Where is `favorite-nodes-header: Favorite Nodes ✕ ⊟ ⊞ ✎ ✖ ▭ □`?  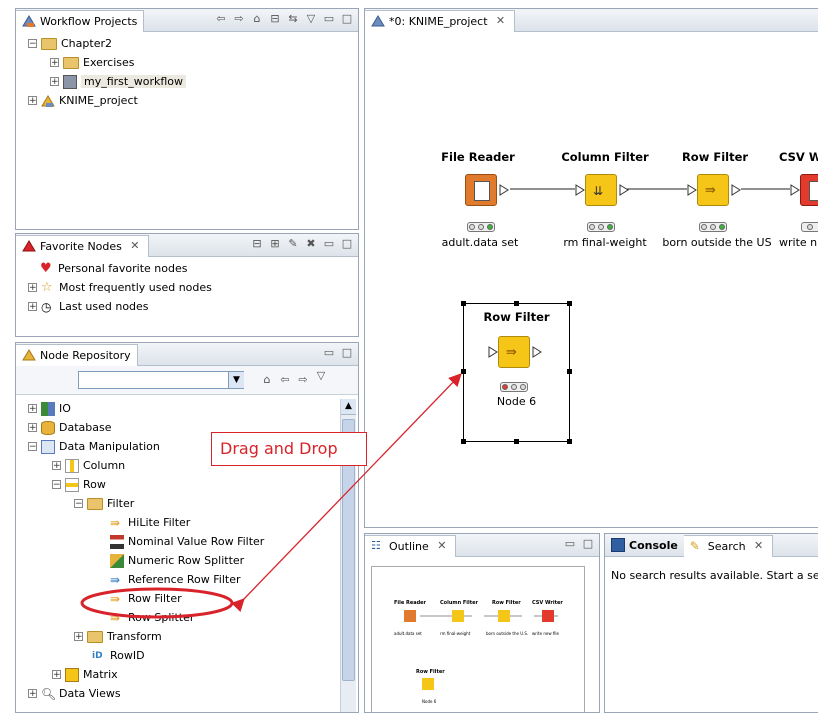
favorite-nodes-header: Favorite Nodes ✕ ⊟ ⊞ ✎ ✖ ▭ □ is located at coordinates (187, 245).